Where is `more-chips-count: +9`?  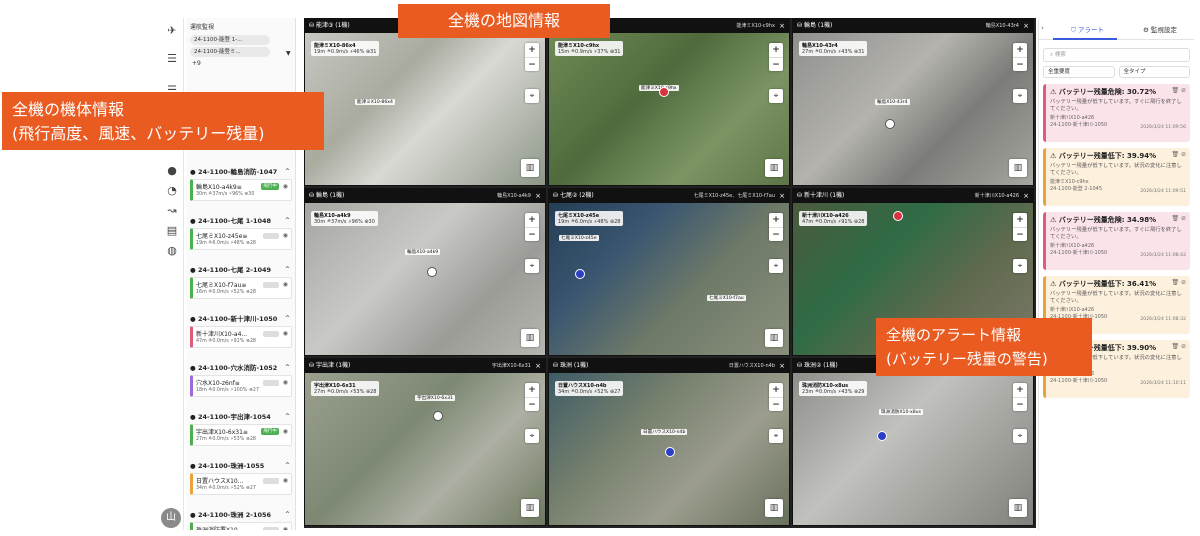 more-chips-count: +9 is located at coordinates (240, 63).